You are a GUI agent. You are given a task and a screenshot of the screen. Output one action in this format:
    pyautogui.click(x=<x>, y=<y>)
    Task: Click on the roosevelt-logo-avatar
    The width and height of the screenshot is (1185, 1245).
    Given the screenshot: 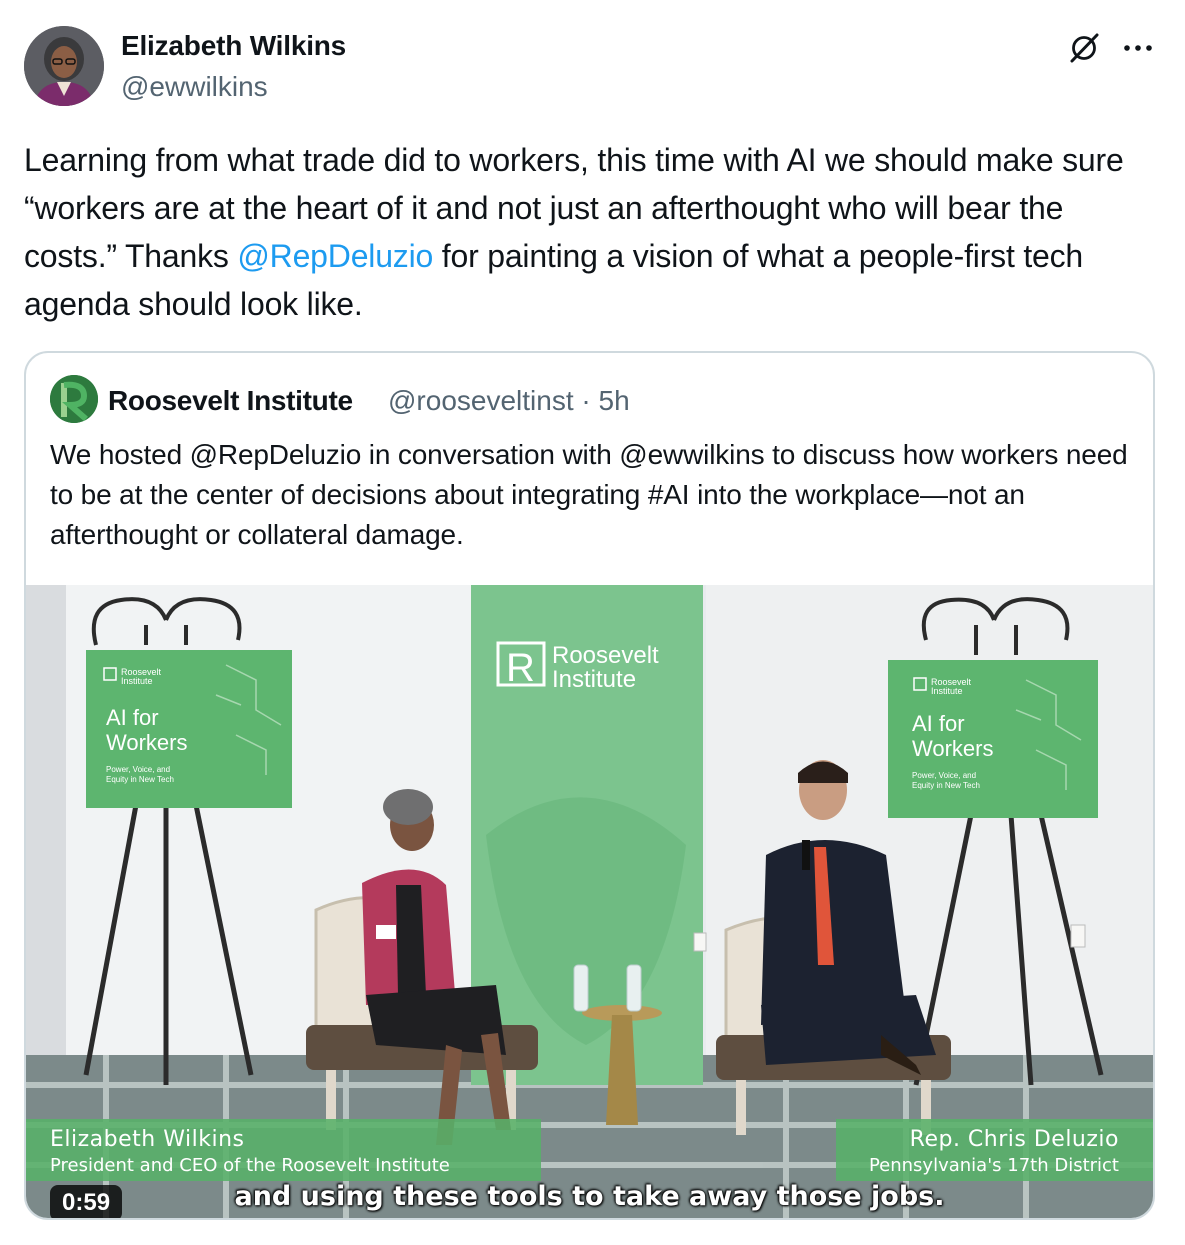 What is the action you would take?
    pyautogui.click(x=74, y=399)
    